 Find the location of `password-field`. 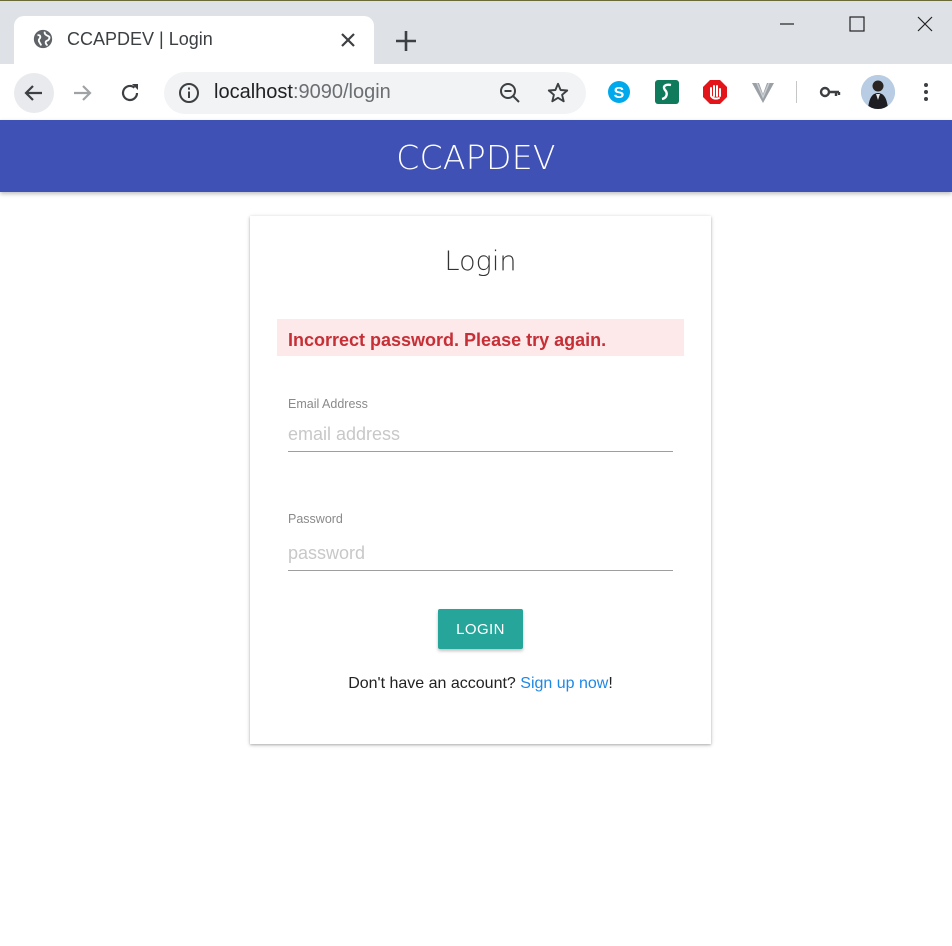

password-field is located at coordinates (480, 554).